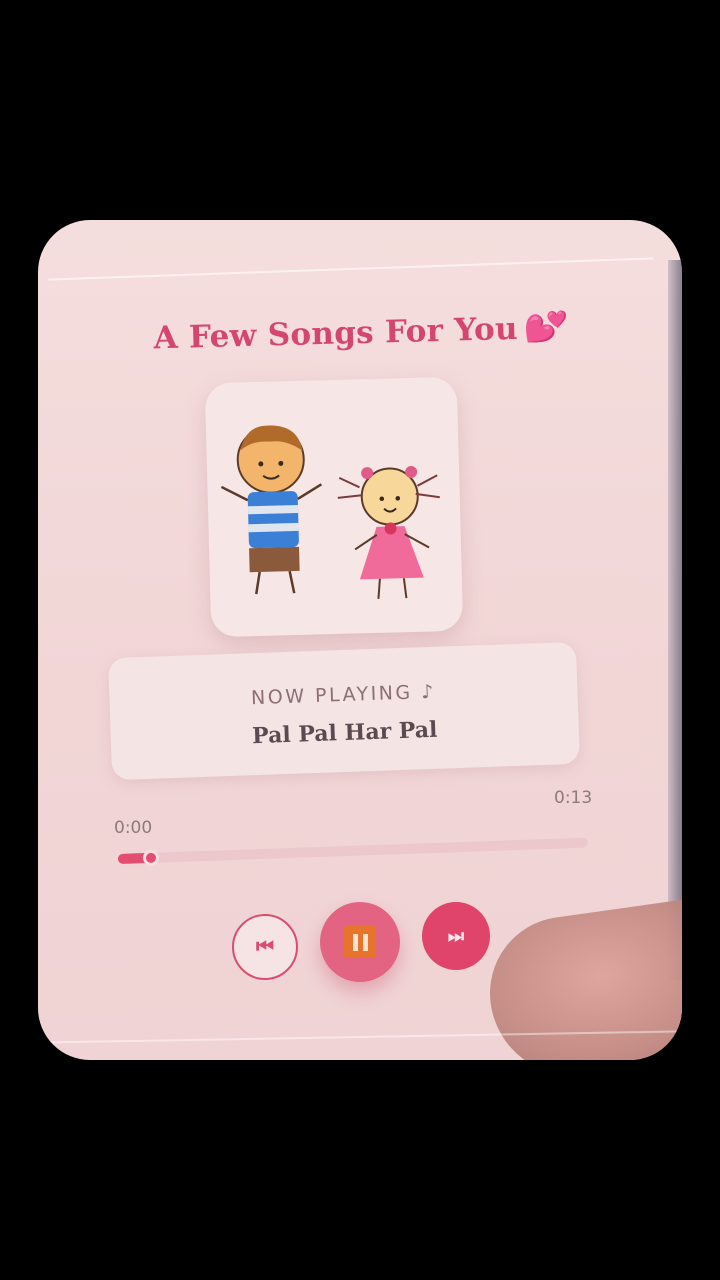 The image size is (720, 1280). I want to click on album-art, so click(334, 507).